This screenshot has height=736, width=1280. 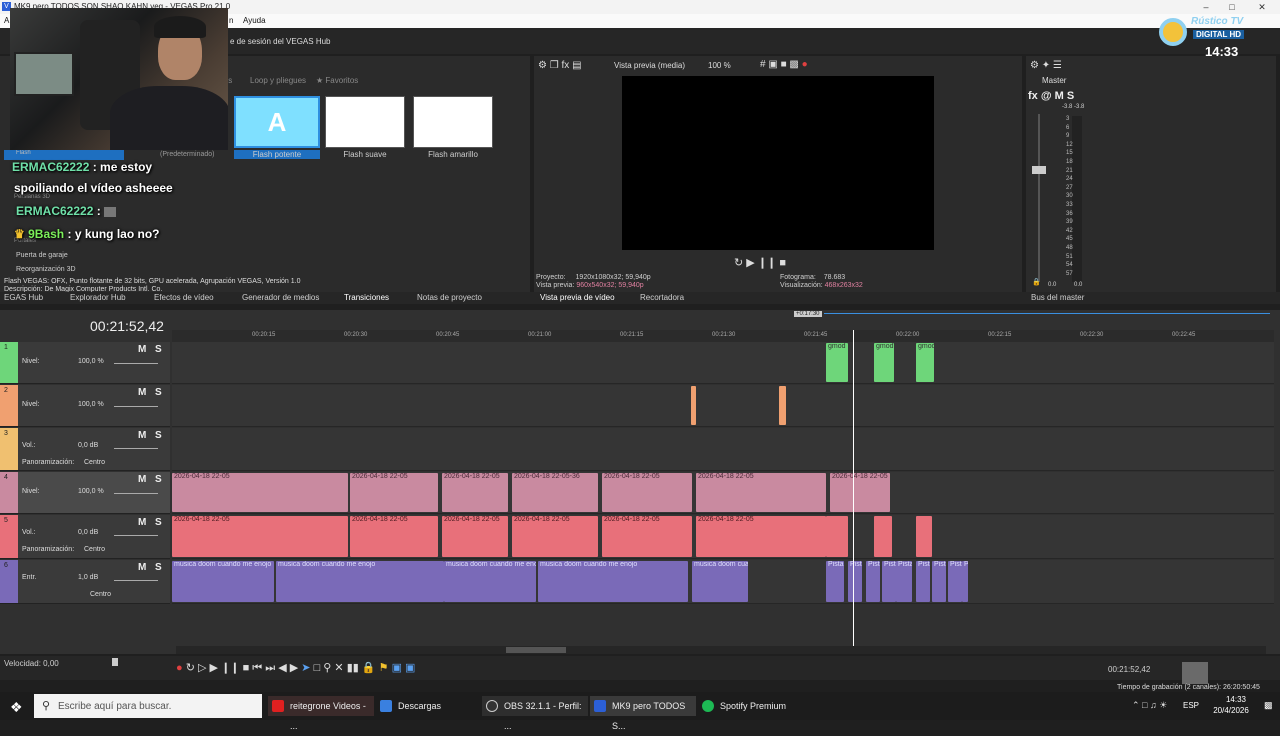 I want to click on speed-slider, so click(x=115, y=662).